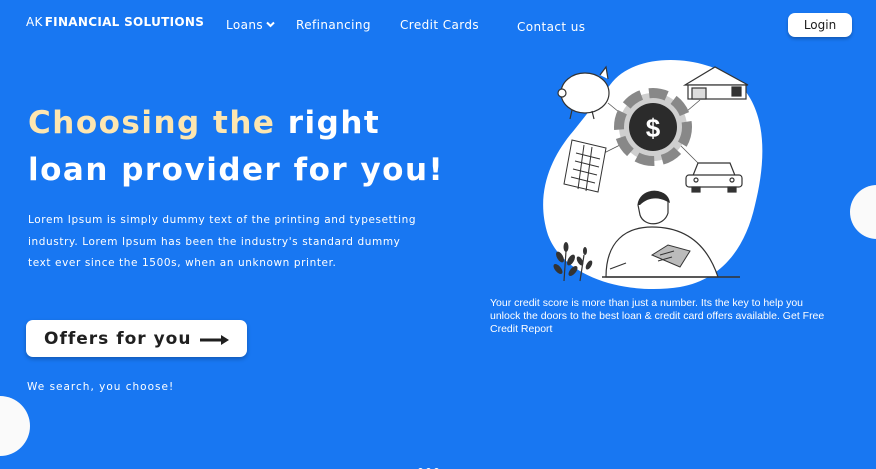 The image size is (876, 469). I want to click on decorative-circle-left, so click(15, 426).